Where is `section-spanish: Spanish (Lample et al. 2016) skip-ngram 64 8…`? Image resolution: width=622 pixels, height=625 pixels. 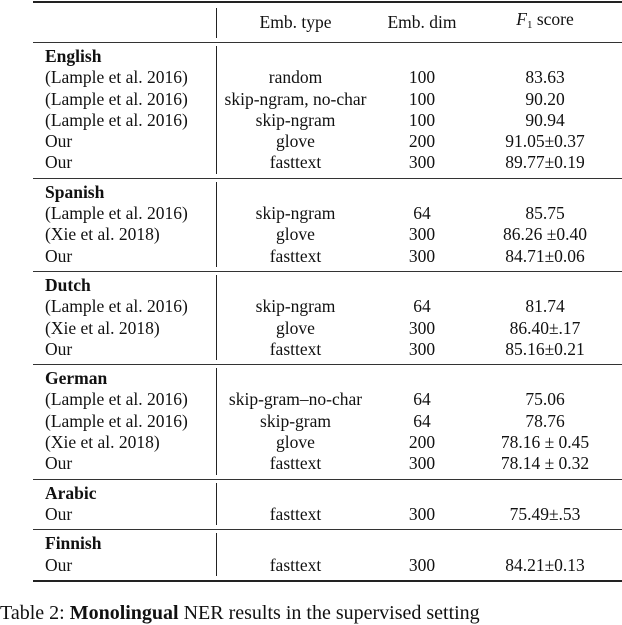
section-spanish: Spanish (Lample et al. 2016) skip-ngram 64 8… is located at coordinates (327, 225).